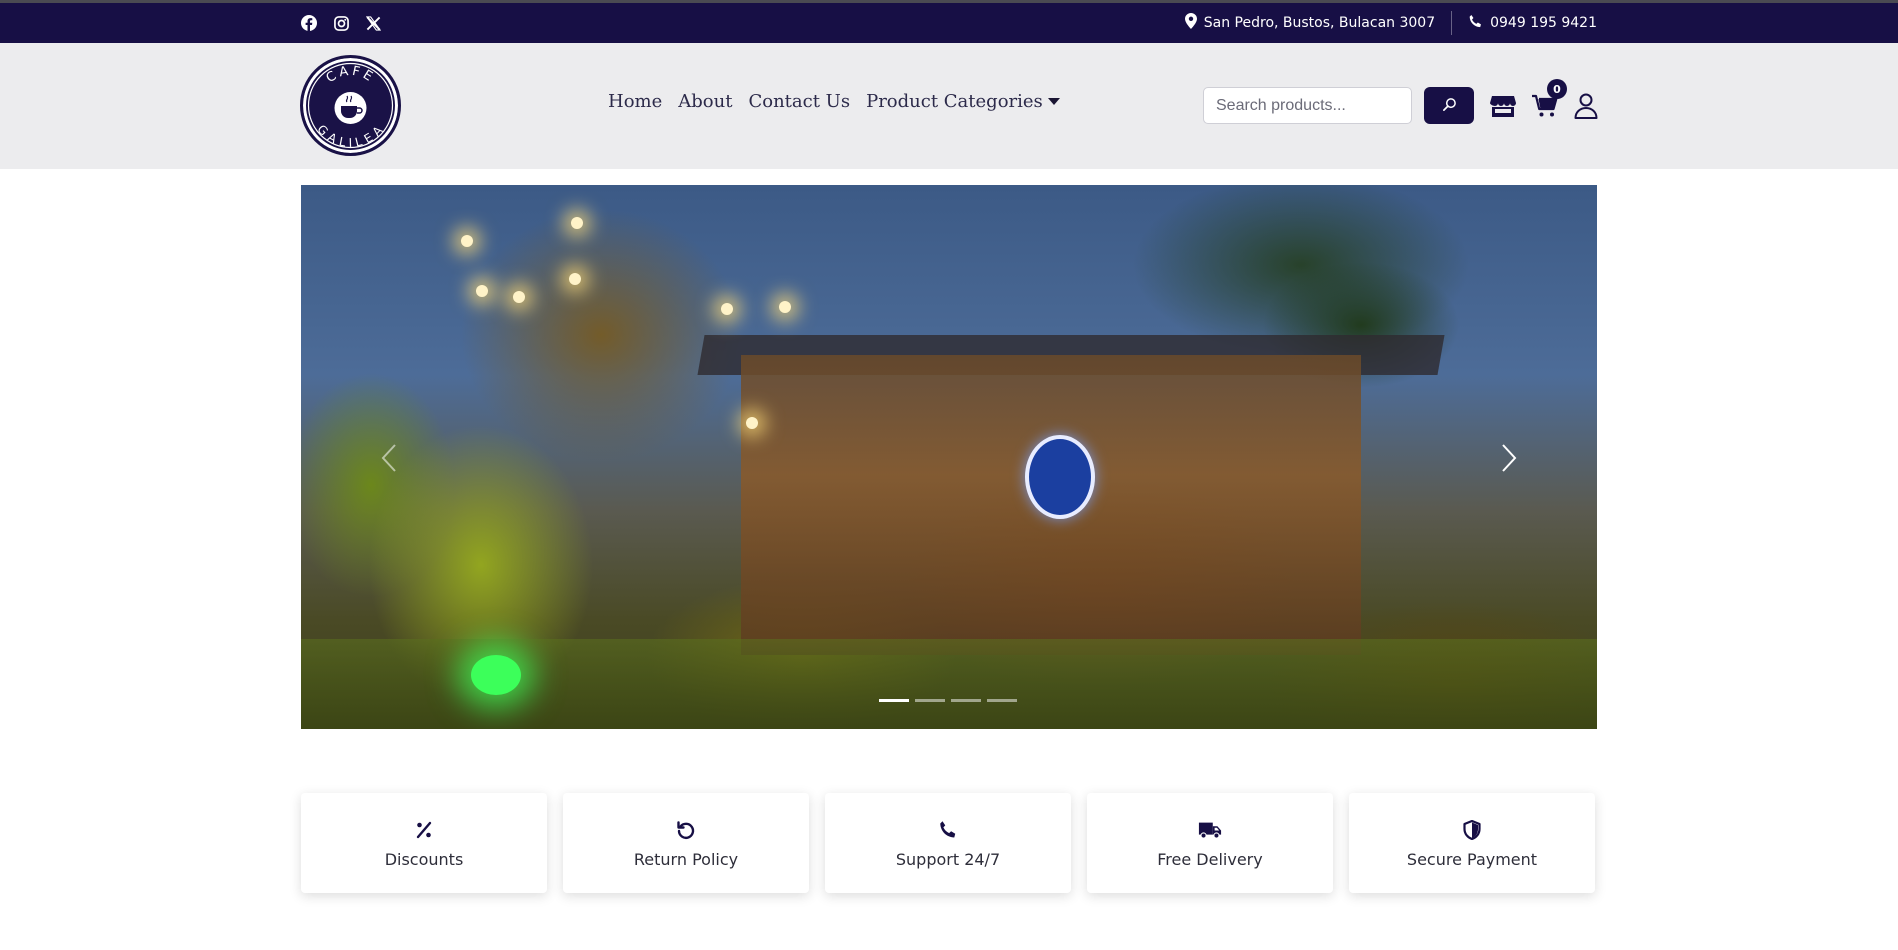 The width and height of the screenshot is (1898, 950). I want to click on store-icon, so click(1503, 106).